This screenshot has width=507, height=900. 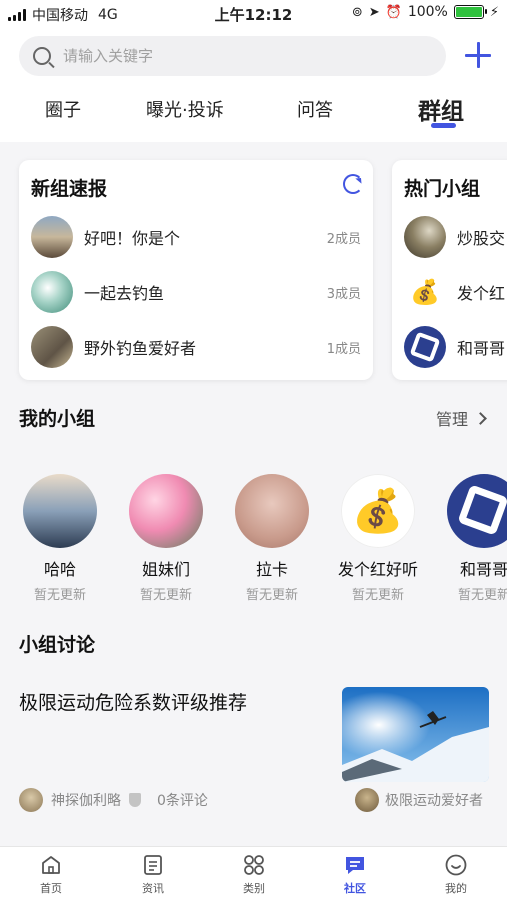 I want to click on tab-exposure: 曝光·投诉, so click(x=185, y=109).